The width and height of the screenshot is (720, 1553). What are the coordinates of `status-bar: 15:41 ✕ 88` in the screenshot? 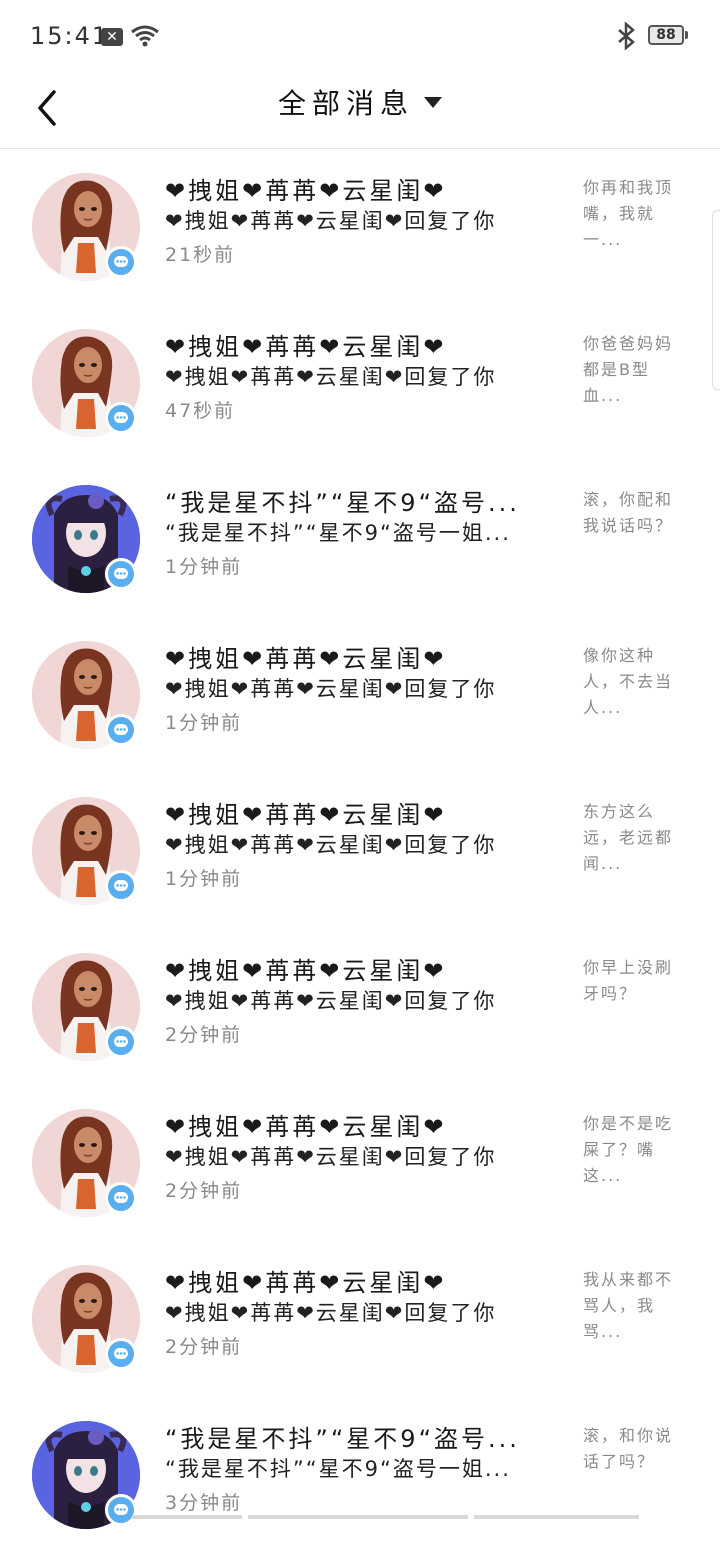 It's located at (360, 36).